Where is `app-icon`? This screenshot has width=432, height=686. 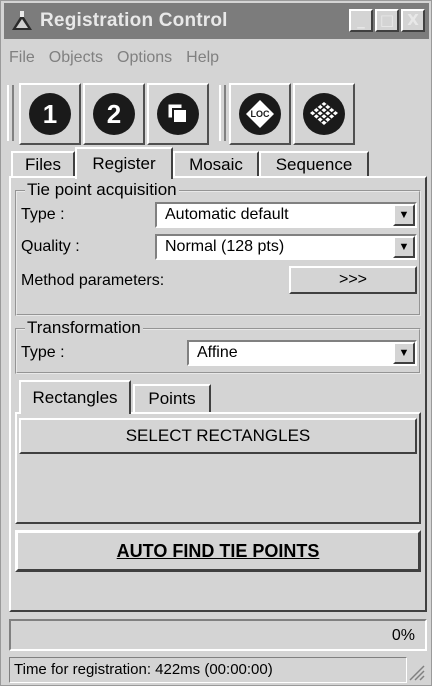 app-icon is located at coordinates (22, 20).